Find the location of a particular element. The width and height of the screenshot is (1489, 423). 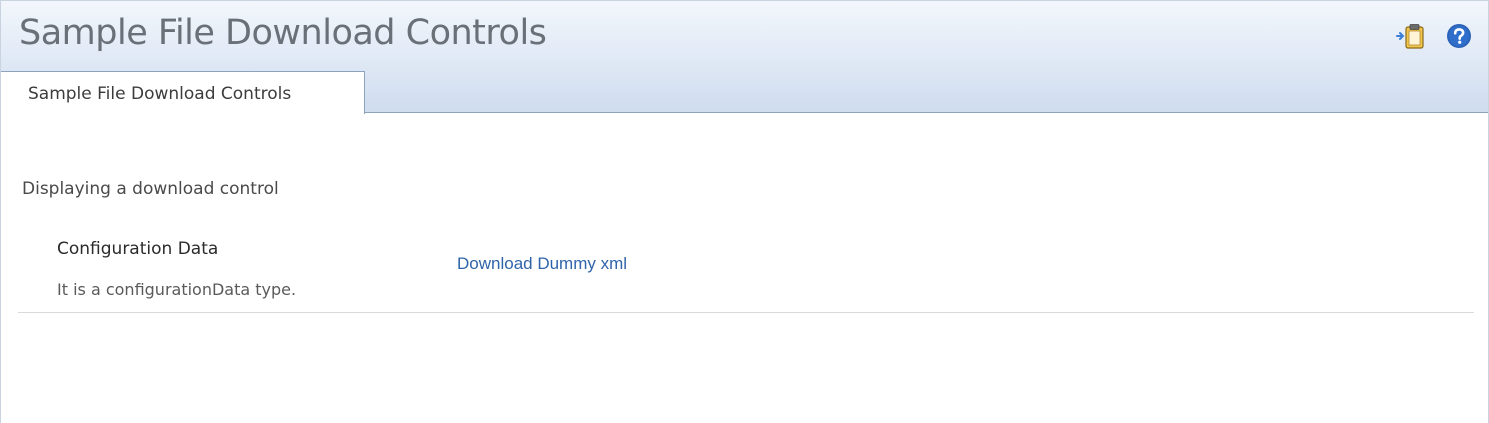

help-icon is located at coordinates (1459, 36).